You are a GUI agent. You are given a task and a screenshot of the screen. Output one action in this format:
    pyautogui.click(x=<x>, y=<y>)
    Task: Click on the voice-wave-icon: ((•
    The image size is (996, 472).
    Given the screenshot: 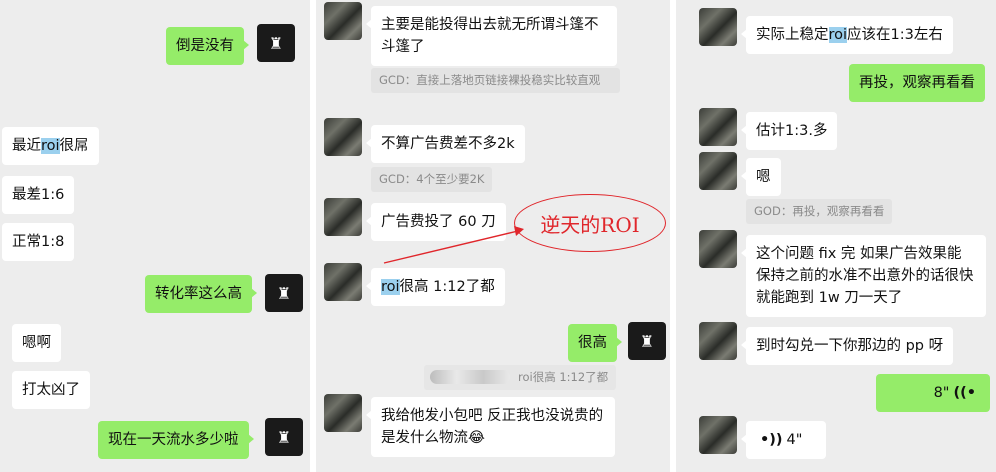 What is the action you would take?
    pyautogui.click(x=964, y=393)
    